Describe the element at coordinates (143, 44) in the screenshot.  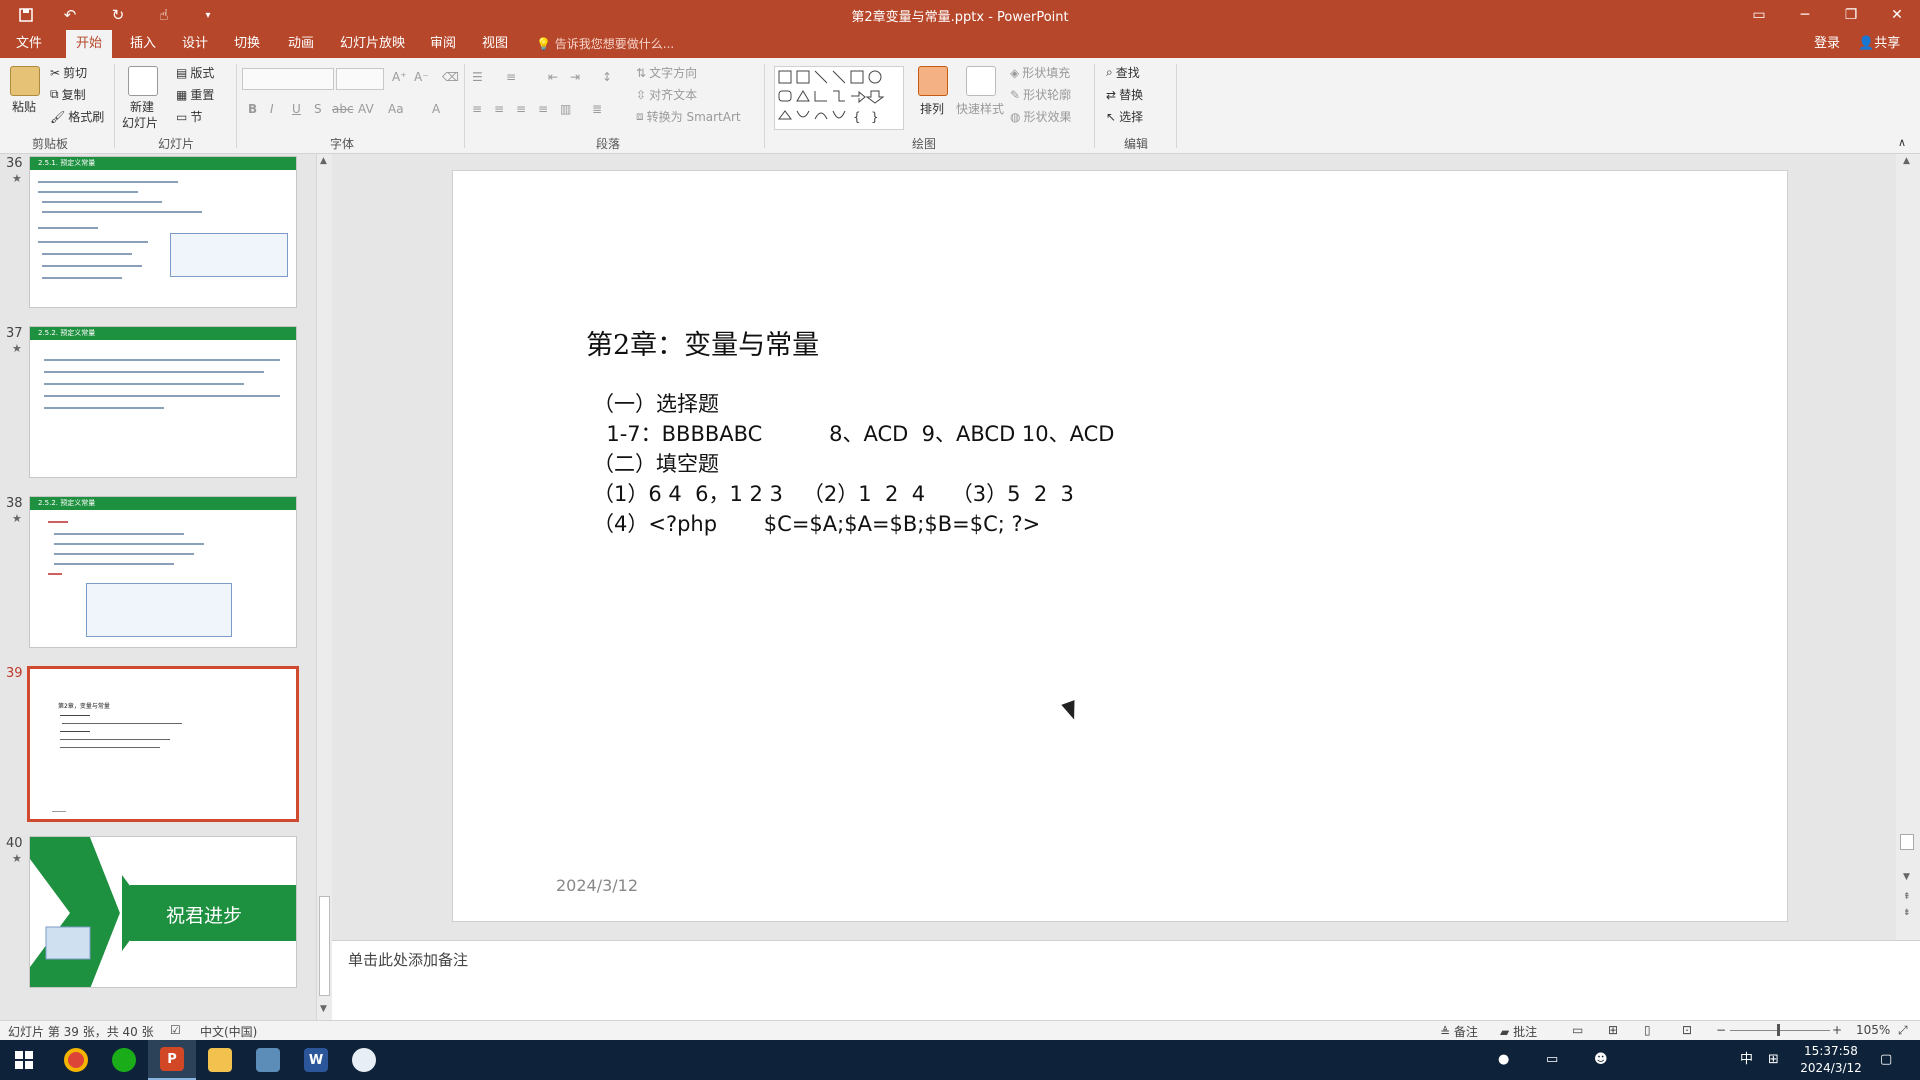
I see `tab-insert: 插入` at that location.